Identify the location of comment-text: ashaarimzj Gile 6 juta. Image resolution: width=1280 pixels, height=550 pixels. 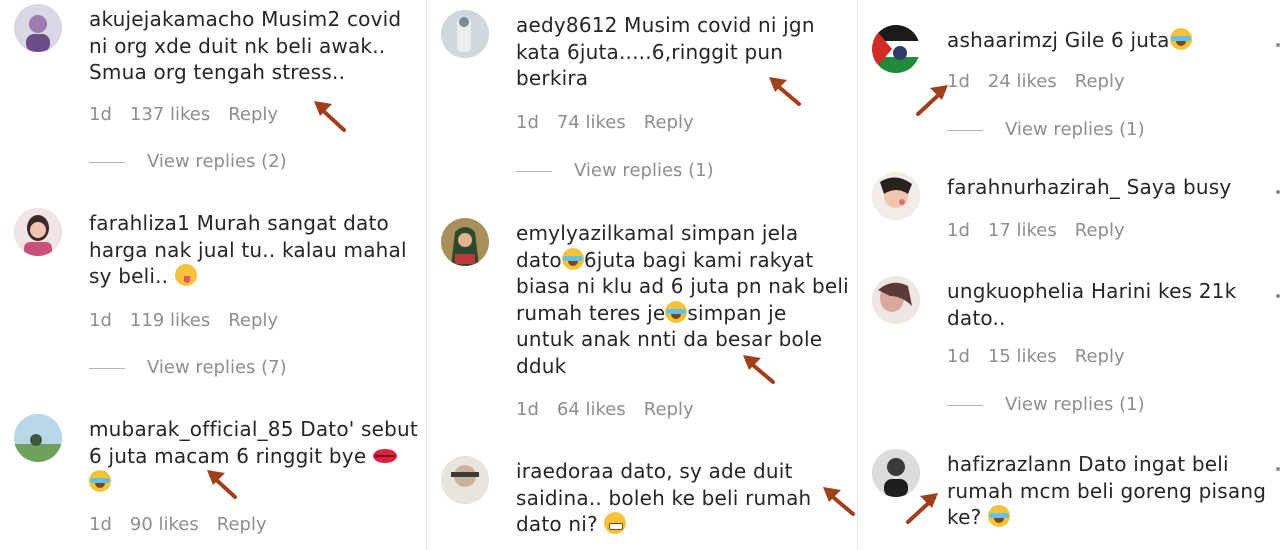
(1109, 40).